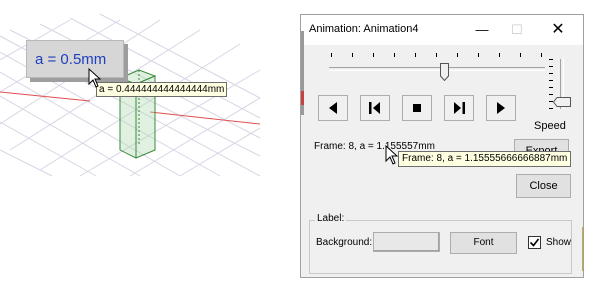 The image size is (600, 286). What do you see at coordinates (45, 96) in the screenshot?
I see `x-axis-line` at bounding box center [45, 96].